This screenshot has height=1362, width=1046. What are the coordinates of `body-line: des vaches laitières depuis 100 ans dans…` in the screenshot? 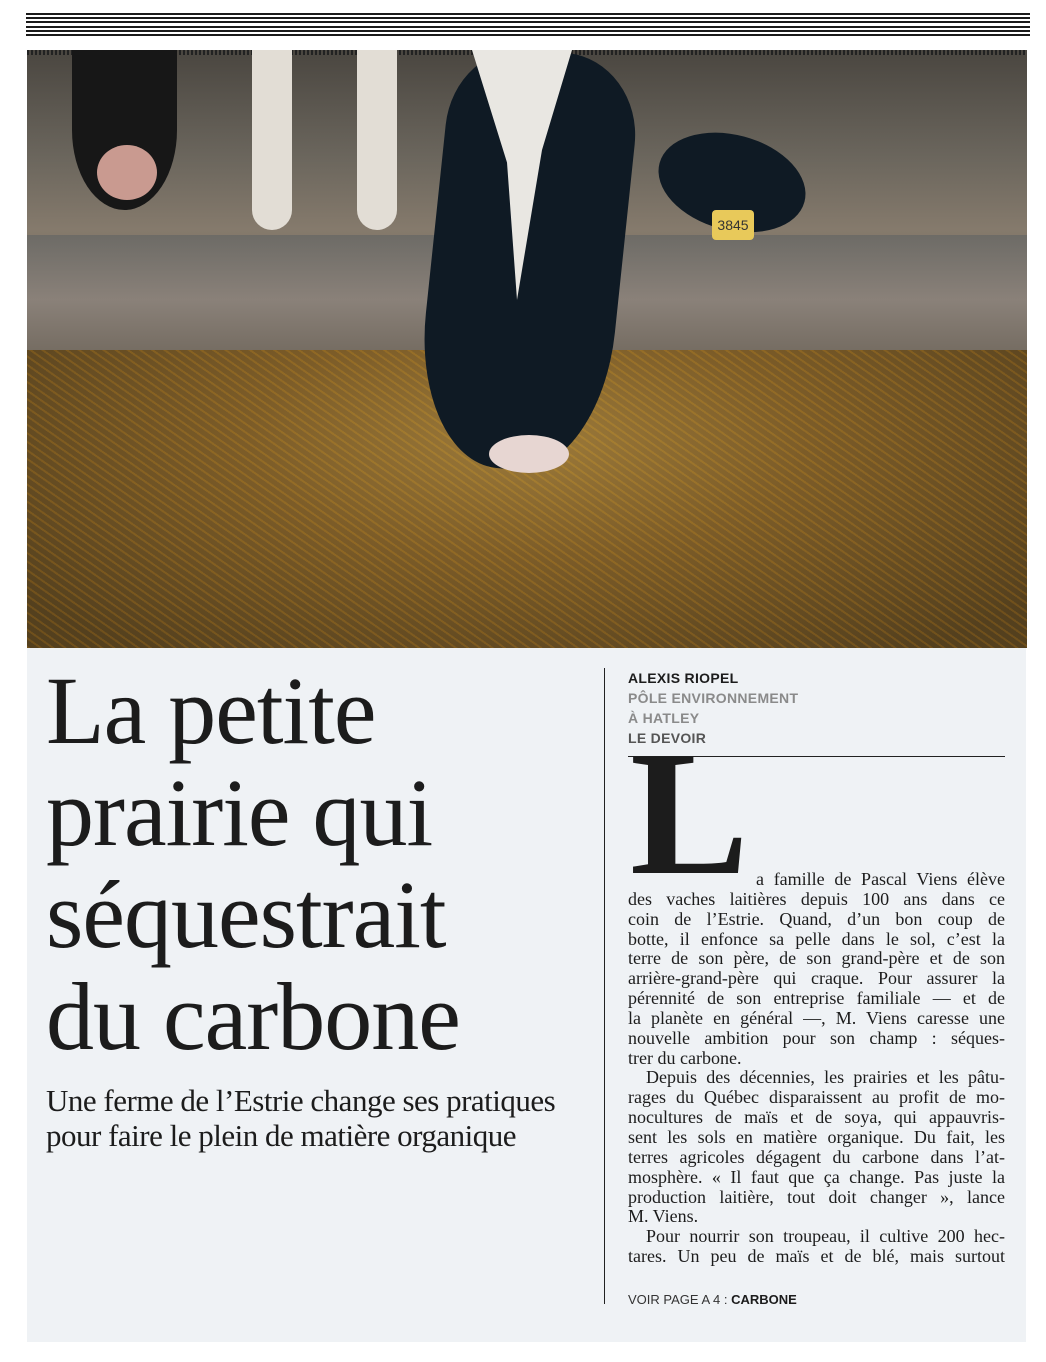 It's located at (816, 898).